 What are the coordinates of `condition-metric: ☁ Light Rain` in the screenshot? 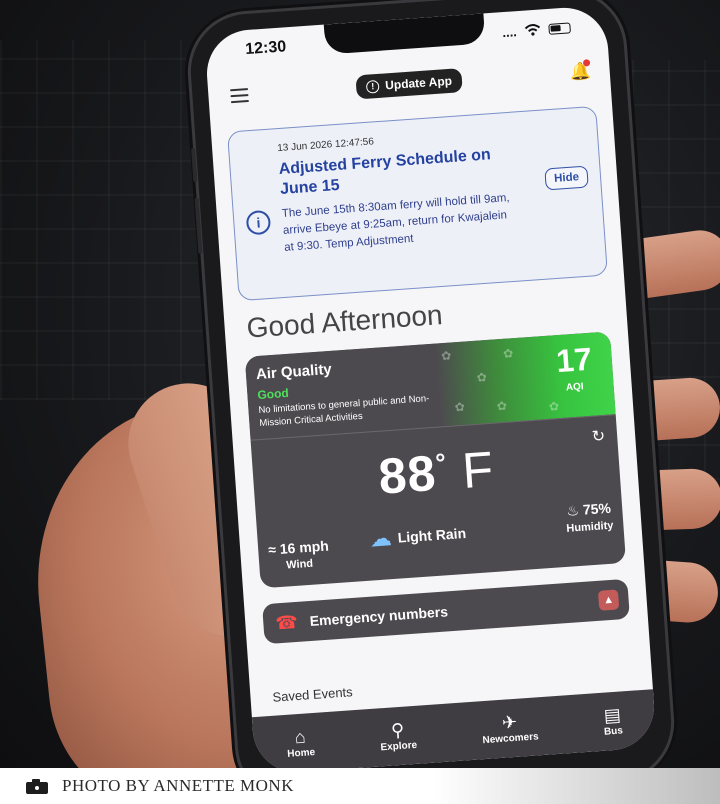 It's located at (418, 536).